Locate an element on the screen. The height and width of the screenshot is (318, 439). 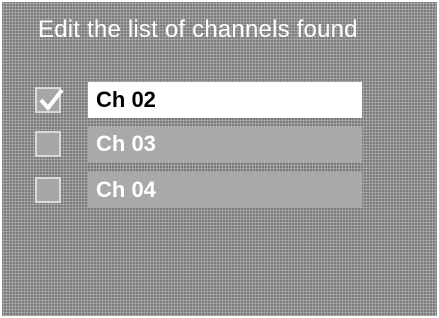
checkmark-icon is located at coordinates (51, 100).